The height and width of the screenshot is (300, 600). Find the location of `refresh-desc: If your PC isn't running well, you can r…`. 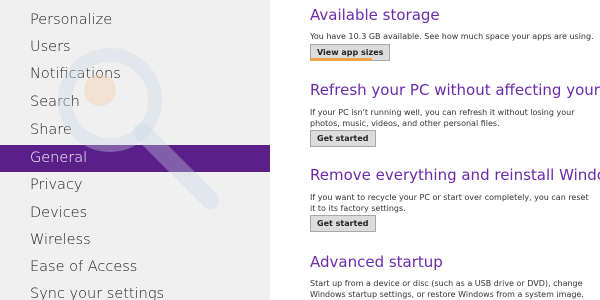

refresh-desc: If your PC isn't running well, you can r… is located at coordinates (442, 118).